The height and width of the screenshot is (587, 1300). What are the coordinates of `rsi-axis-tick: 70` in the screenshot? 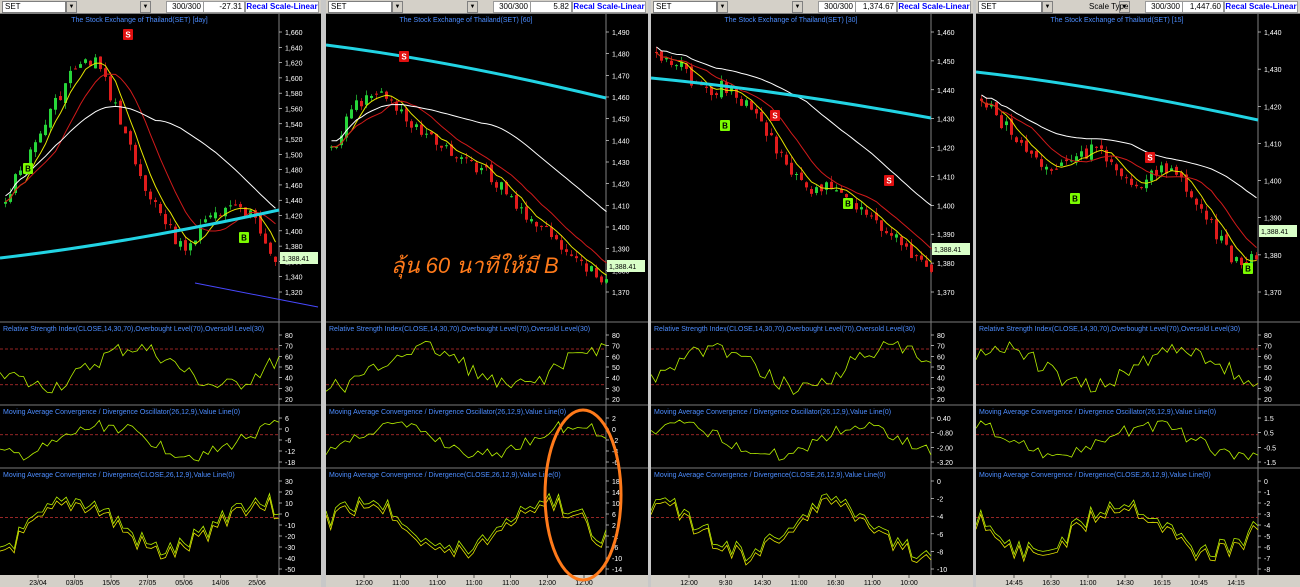 It's located at (616, 347).